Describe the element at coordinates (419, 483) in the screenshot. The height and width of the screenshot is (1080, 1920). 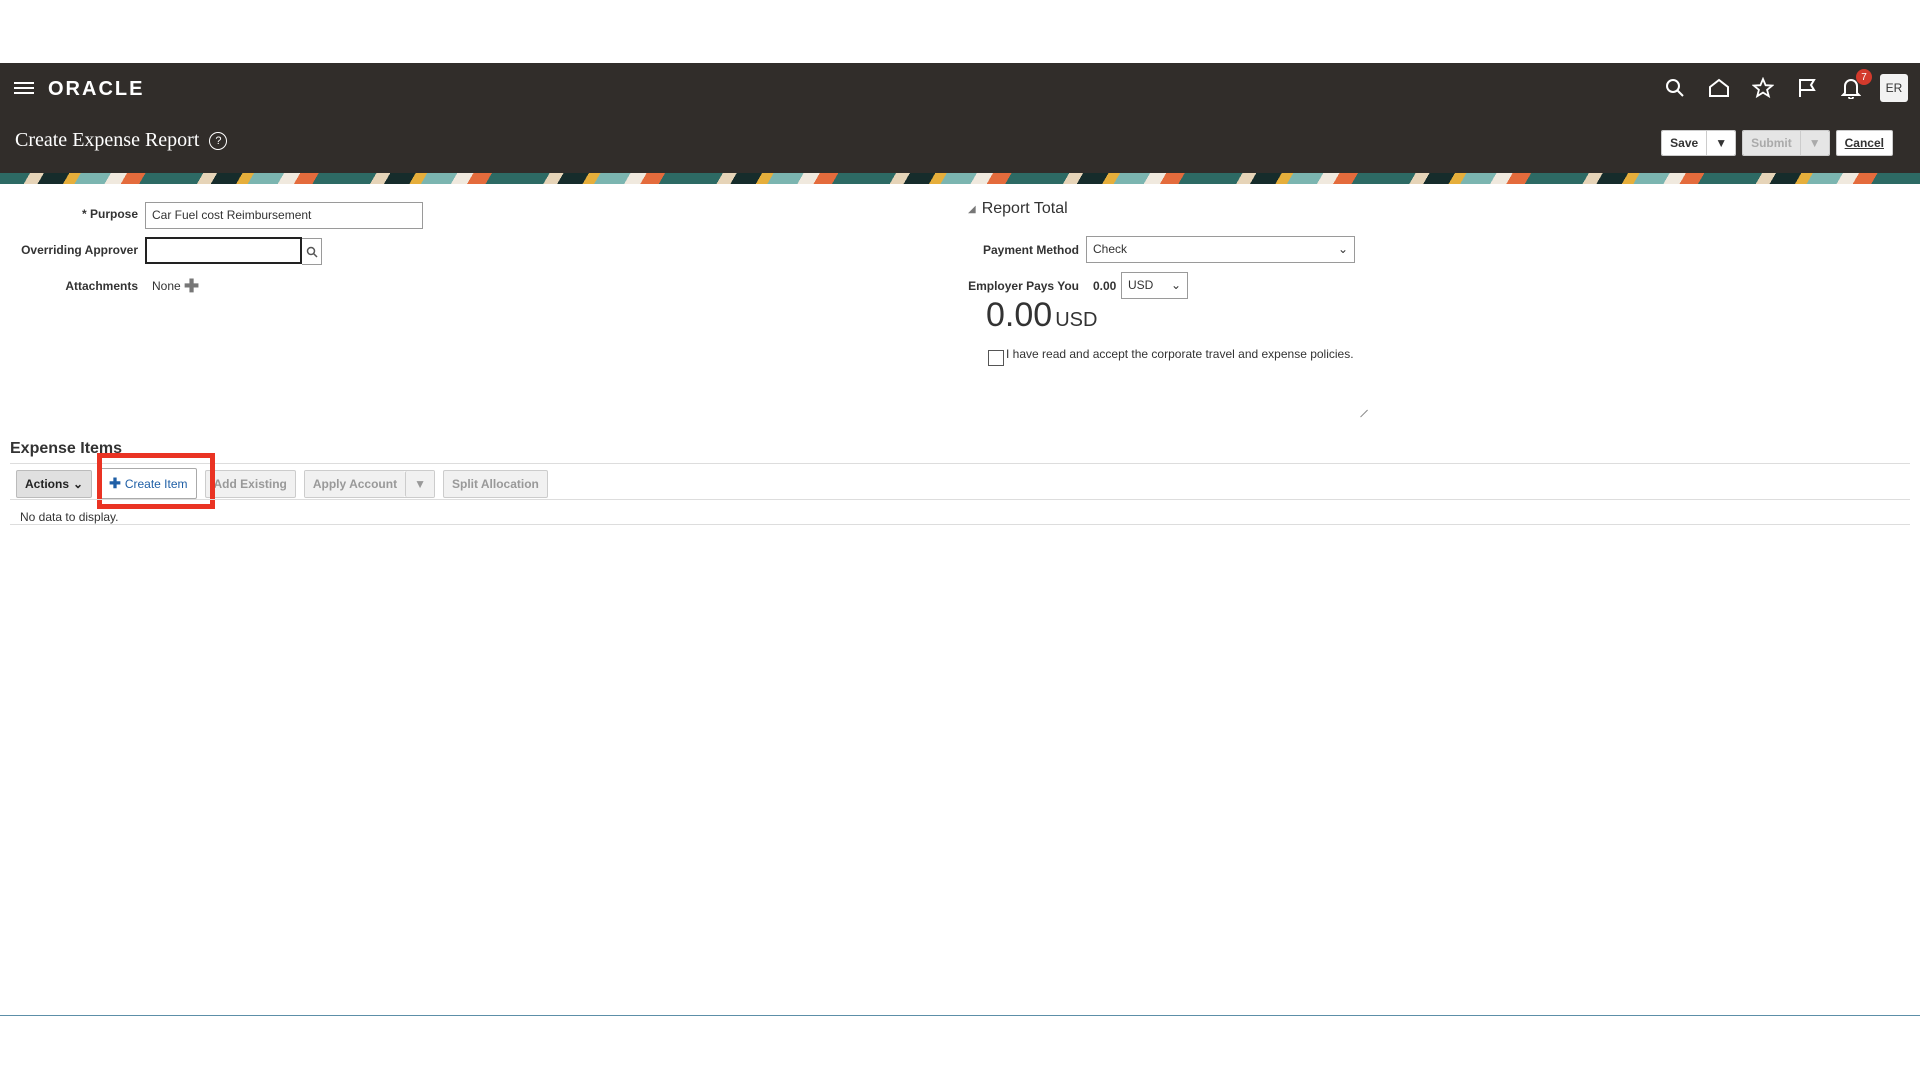
I see `apply-account-menu-button: ▼` at that location.